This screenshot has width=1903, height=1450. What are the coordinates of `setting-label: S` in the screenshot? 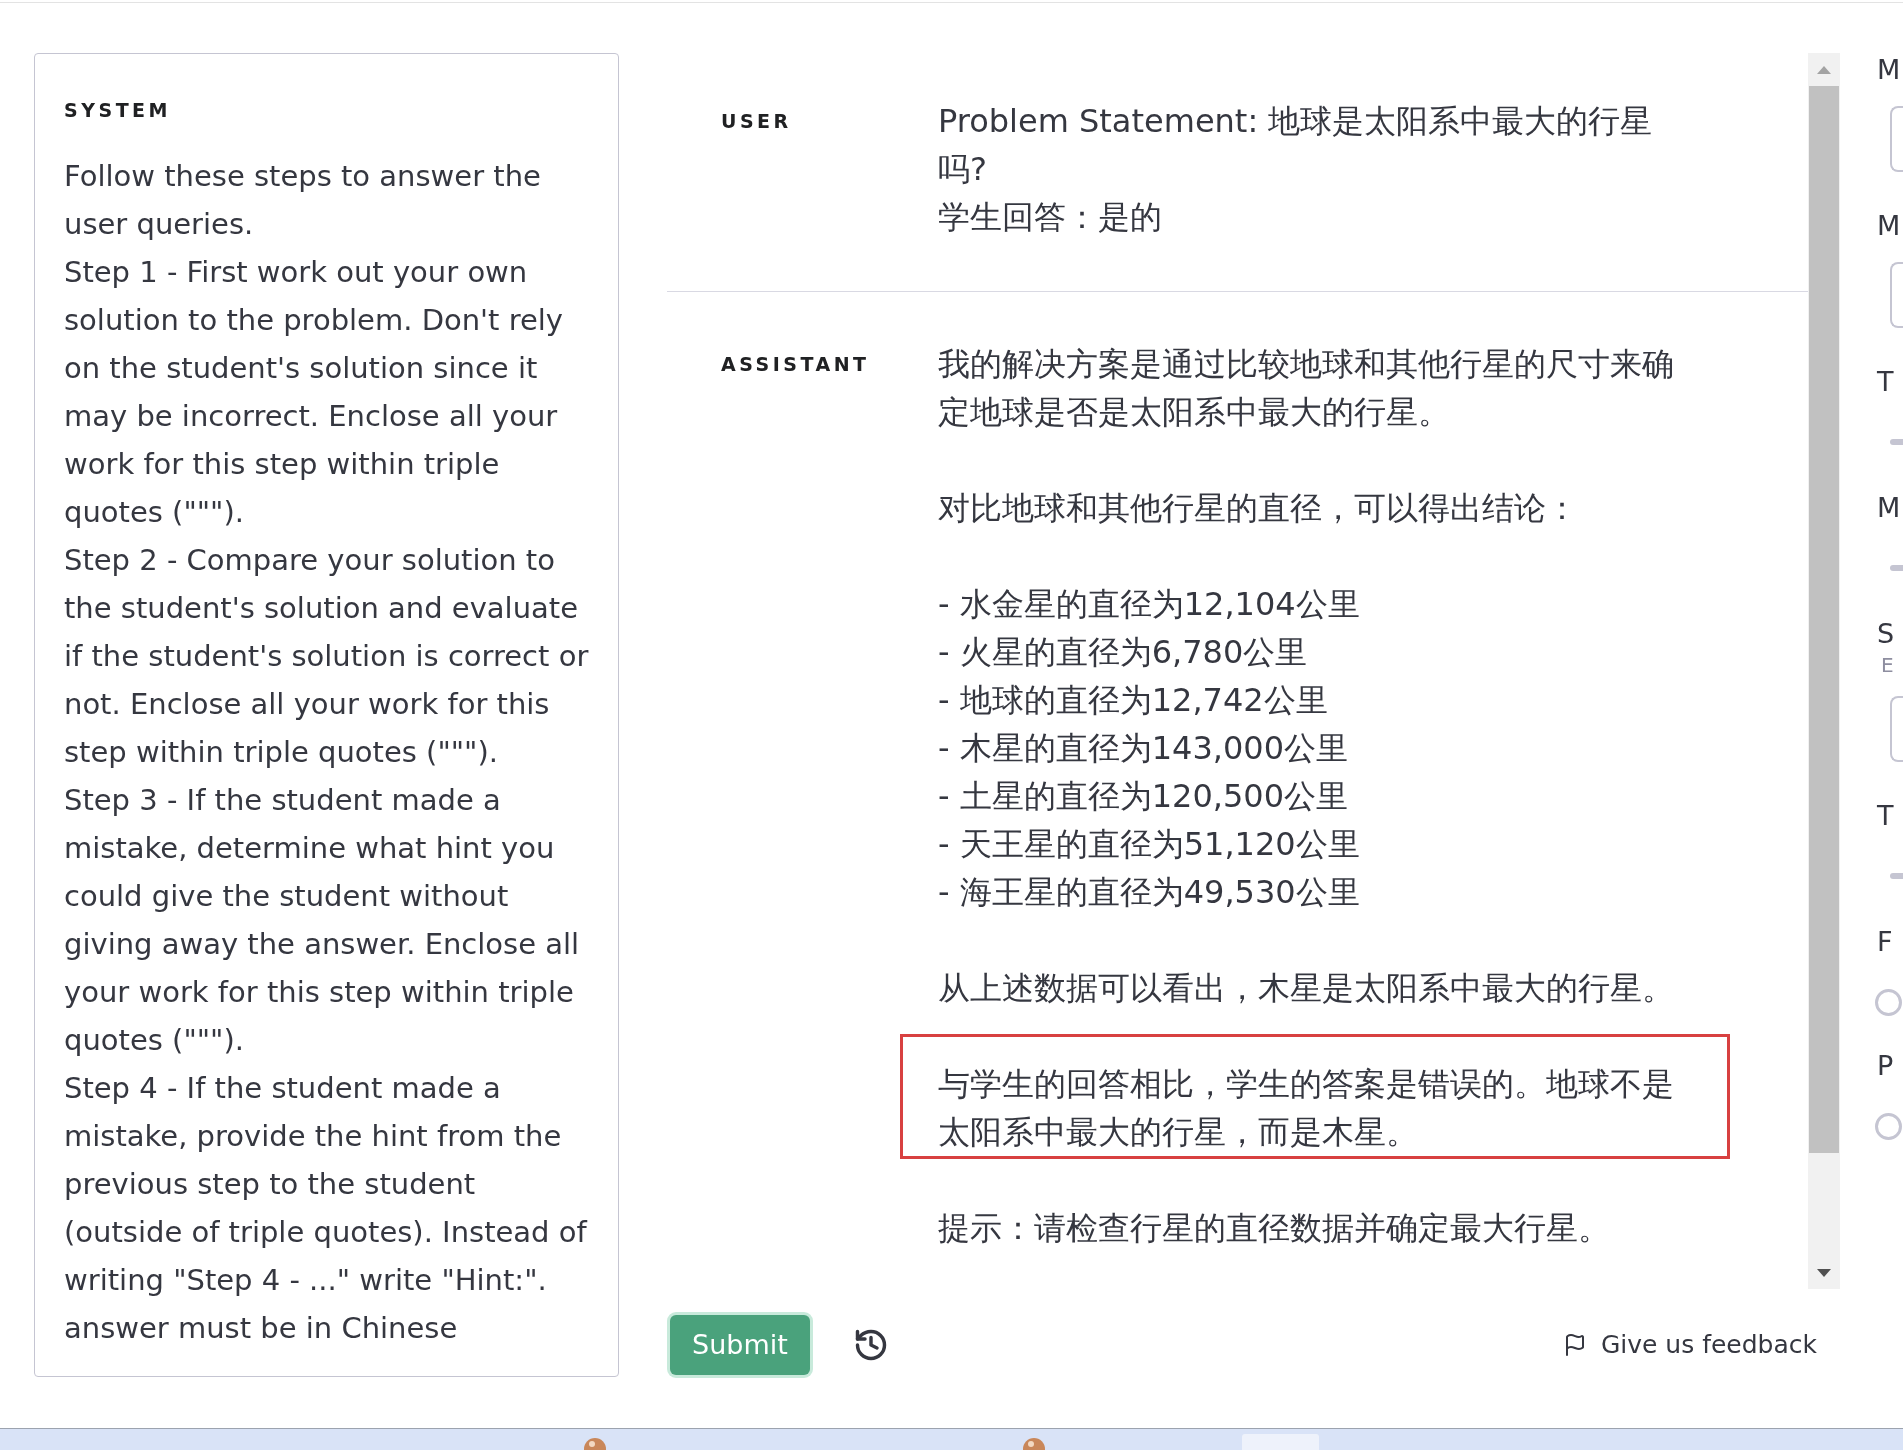 It's located at (1886, 634).